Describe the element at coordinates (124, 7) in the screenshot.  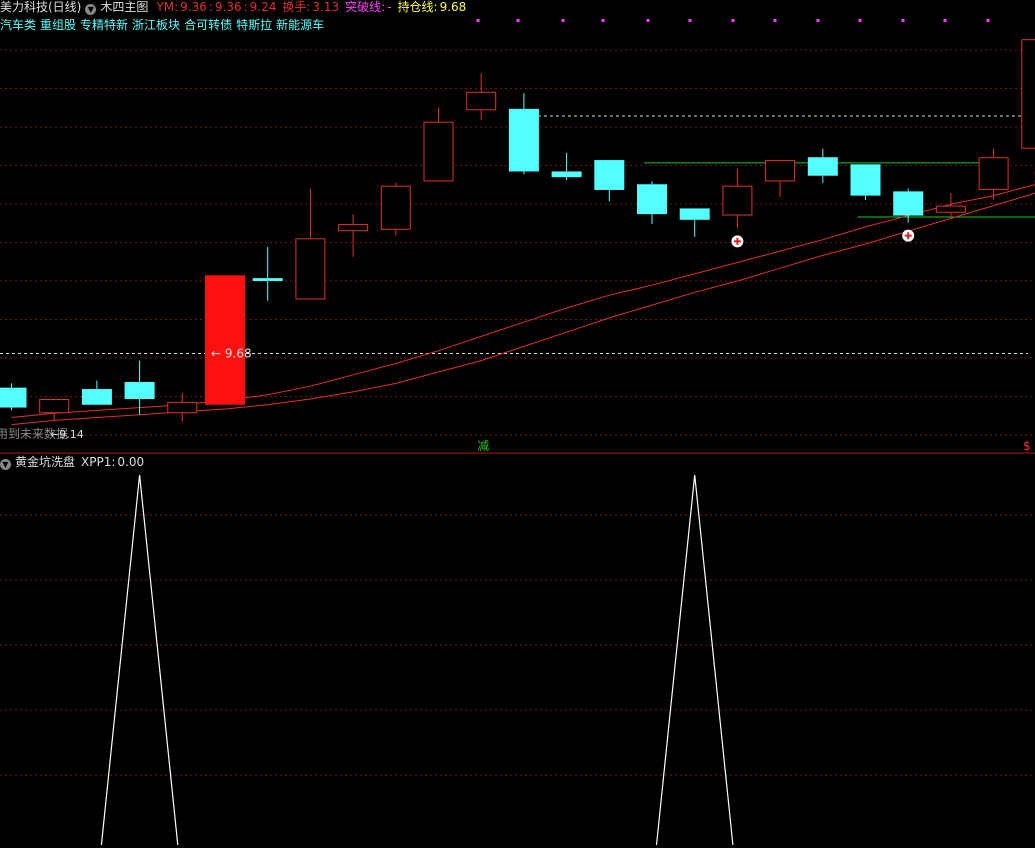
I see `indicator-name: 木四主图` at that location.